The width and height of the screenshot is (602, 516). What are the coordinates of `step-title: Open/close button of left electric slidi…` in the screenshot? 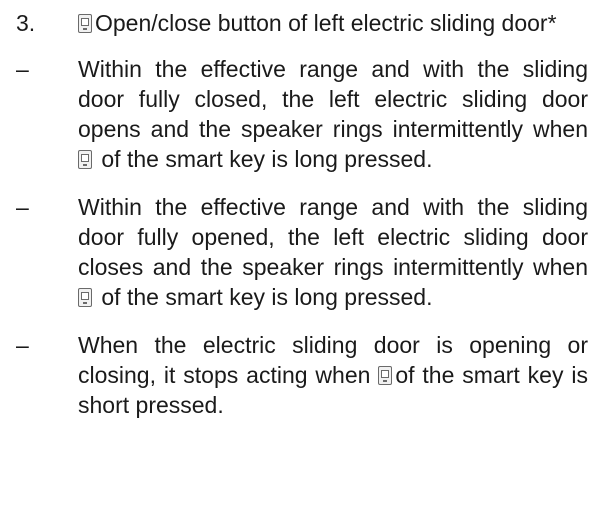 It's located at (333, 23).